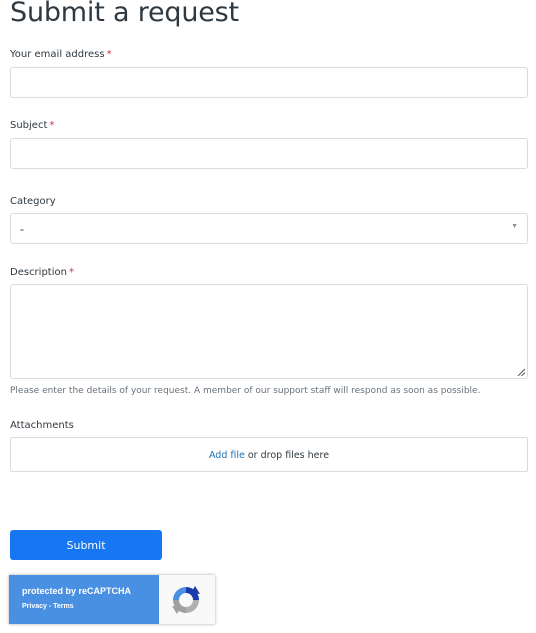  What do you see at coordinates (269, 331) in the screenshot?
I see `description-textarea` at bounding box center [269, 331].